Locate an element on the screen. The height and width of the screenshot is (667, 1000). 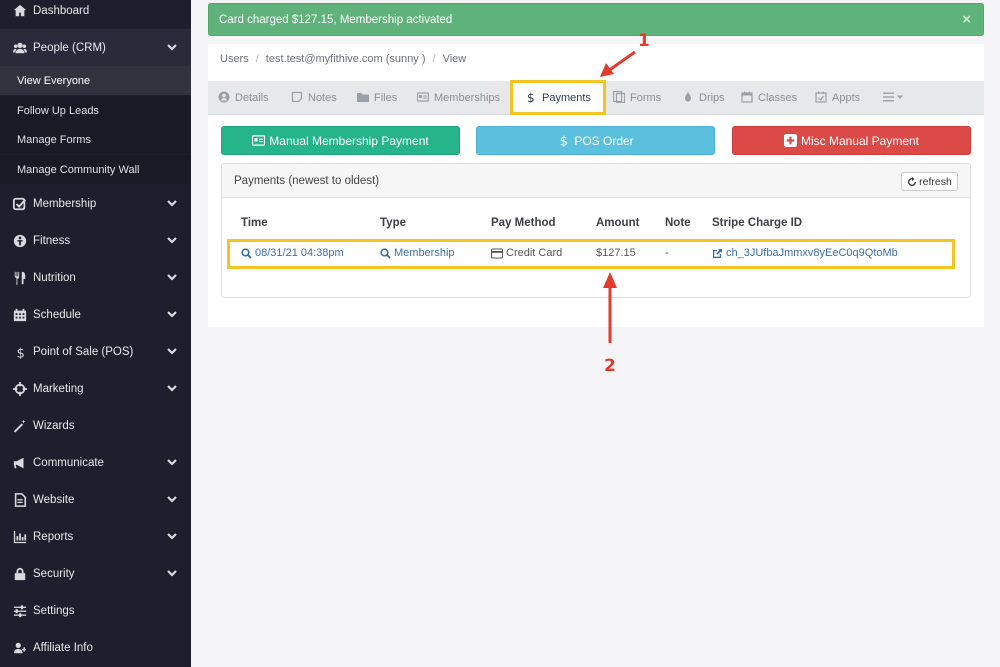
payment-note: - is located at coordinates (667, 253).